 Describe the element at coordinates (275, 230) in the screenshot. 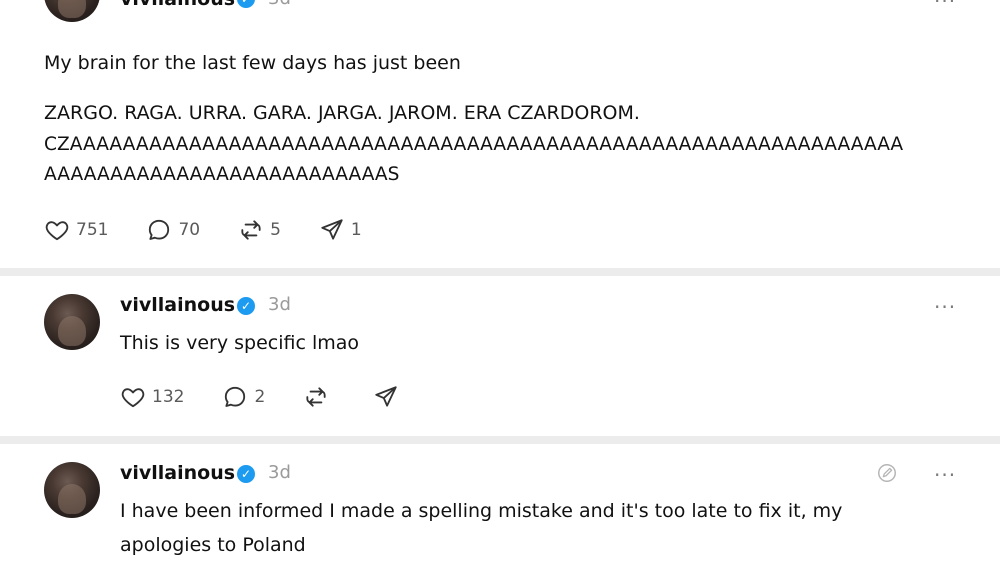

I see `repost-count: 5` at that location.